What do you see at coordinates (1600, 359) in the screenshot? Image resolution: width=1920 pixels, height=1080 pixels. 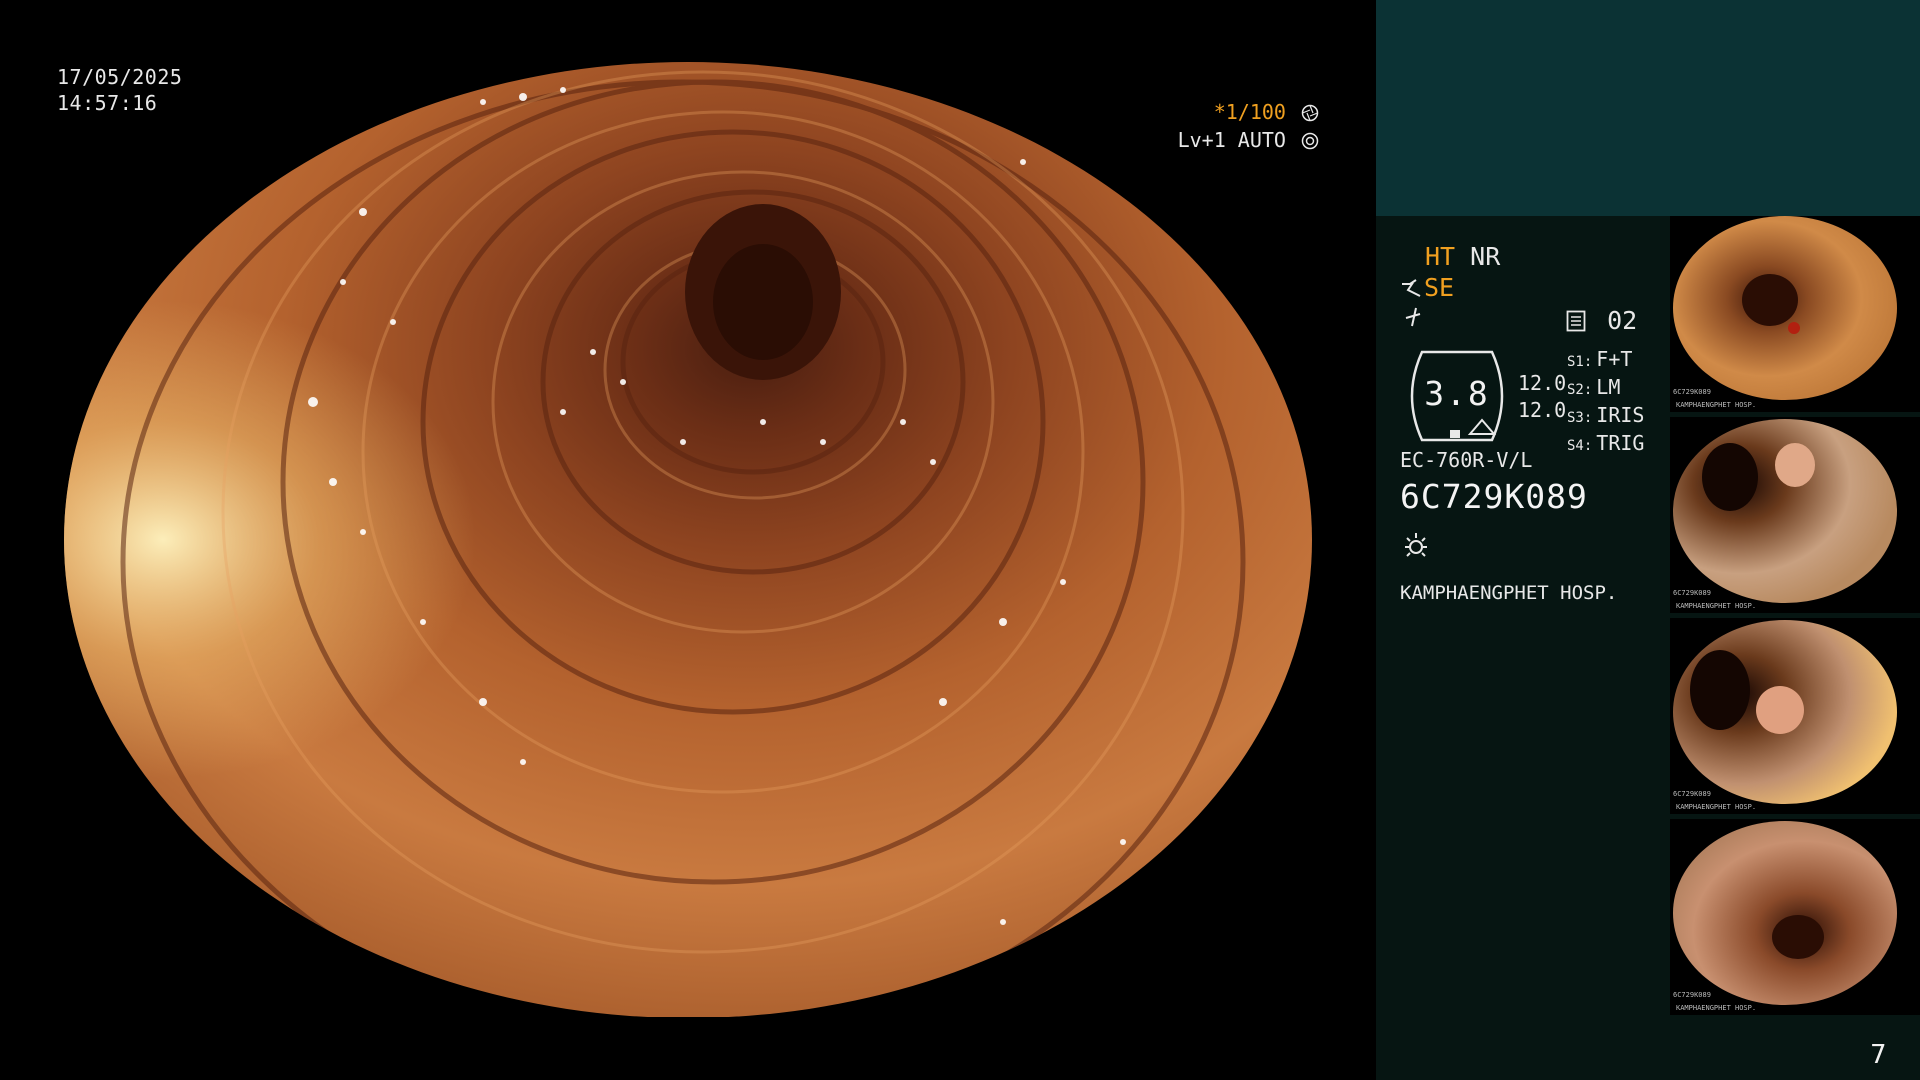 I see `switch-row: S1: F+T` at bounding box center [1600, 359].